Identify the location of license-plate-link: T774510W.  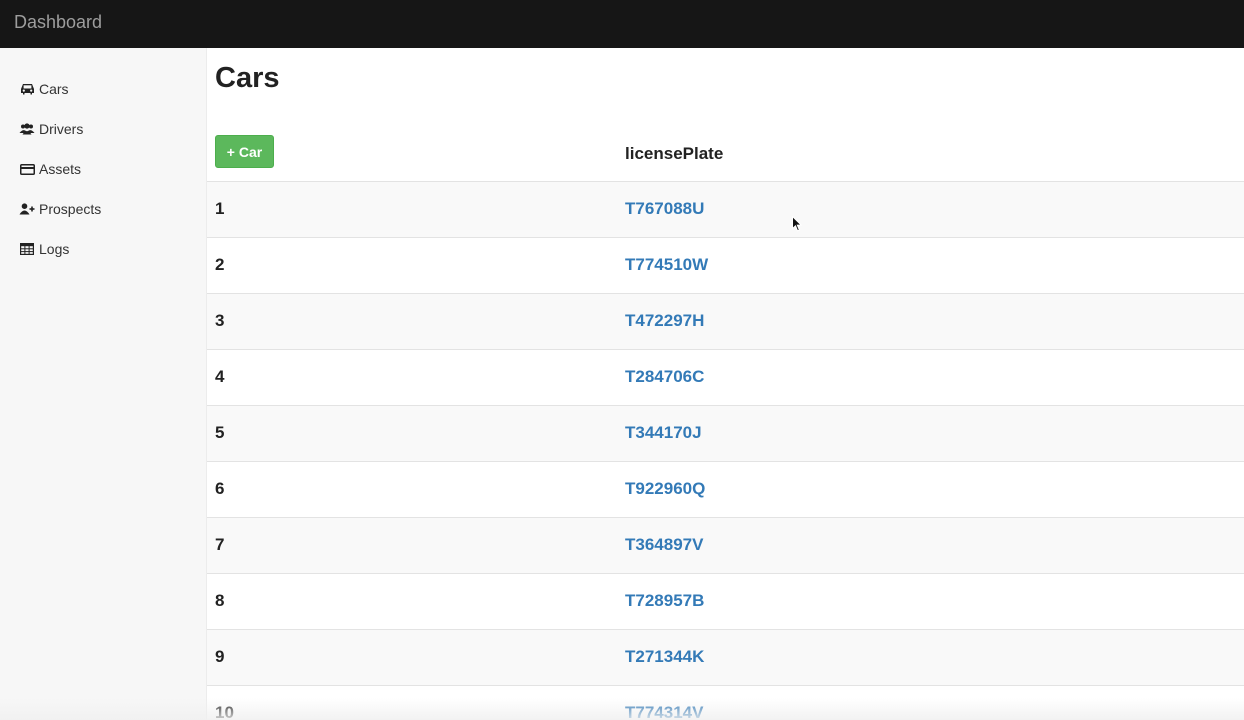
(666, 265).